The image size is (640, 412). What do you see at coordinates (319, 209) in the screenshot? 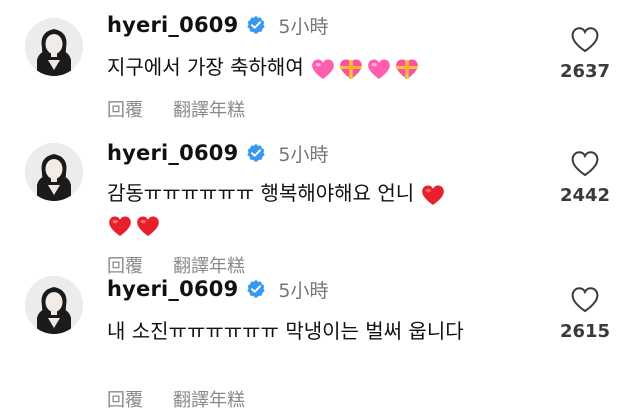
I see `comment-text-block: 감동ㅠㅠㅠㅠㅠㅠ 행복해야해요 언니` at bounding box center [319, 209].